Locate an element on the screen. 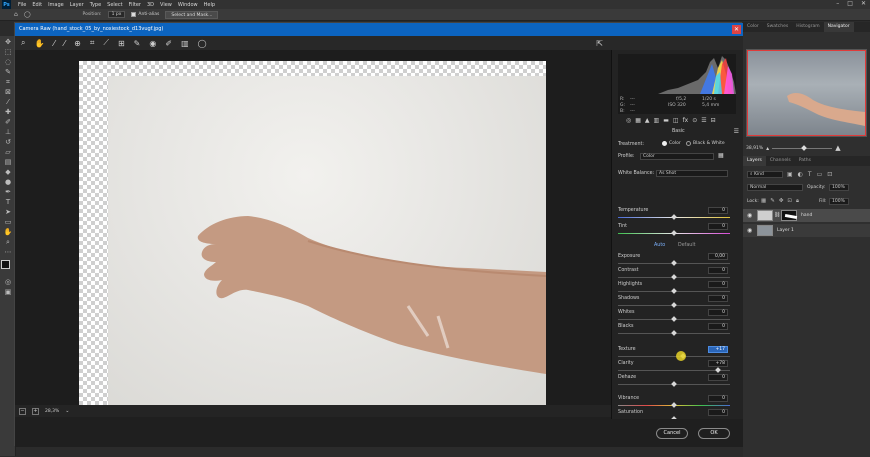 Image resolution: width=870 pixels, height=457 pixels. maximize-icon: □ is located at coordinates (850, 3).